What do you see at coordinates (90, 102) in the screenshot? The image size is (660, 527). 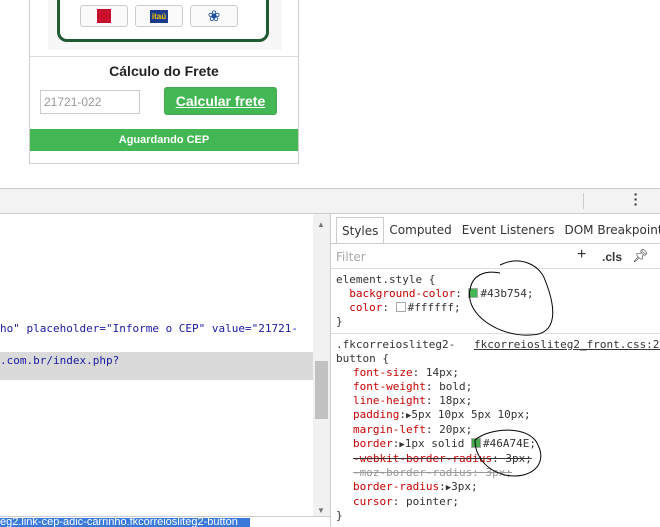 I see `cep-input` at bounding box center [90, 102].